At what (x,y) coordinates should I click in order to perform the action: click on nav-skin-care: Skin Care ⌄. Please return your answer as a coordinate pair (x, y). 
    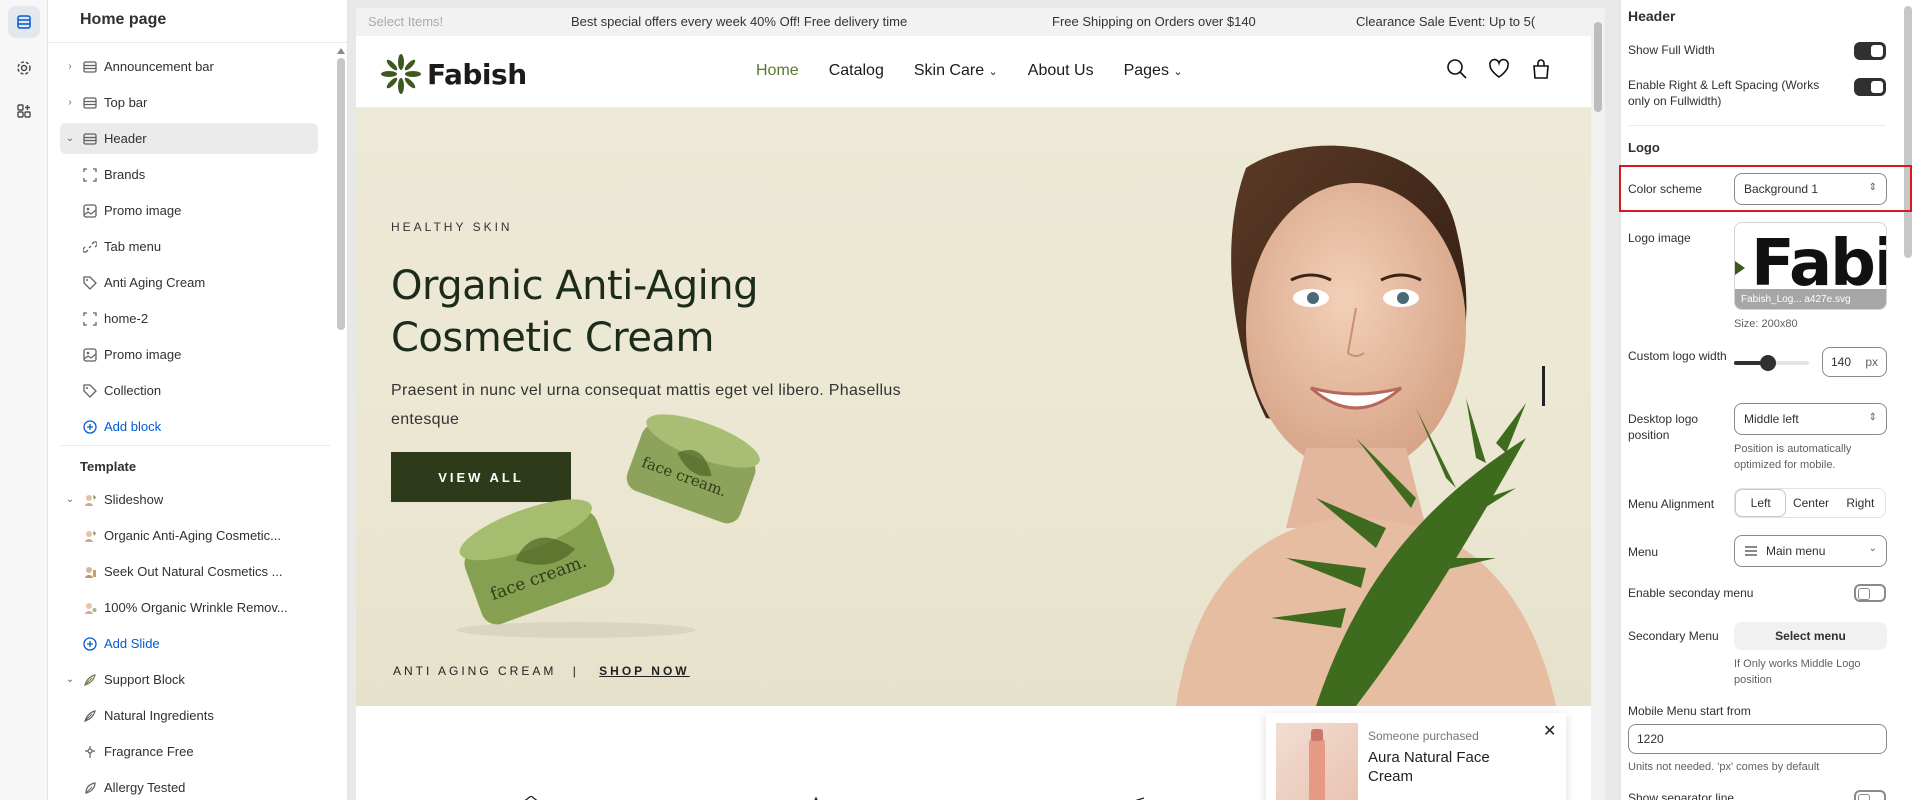
    Looking at the image, I should click on (956, 71).